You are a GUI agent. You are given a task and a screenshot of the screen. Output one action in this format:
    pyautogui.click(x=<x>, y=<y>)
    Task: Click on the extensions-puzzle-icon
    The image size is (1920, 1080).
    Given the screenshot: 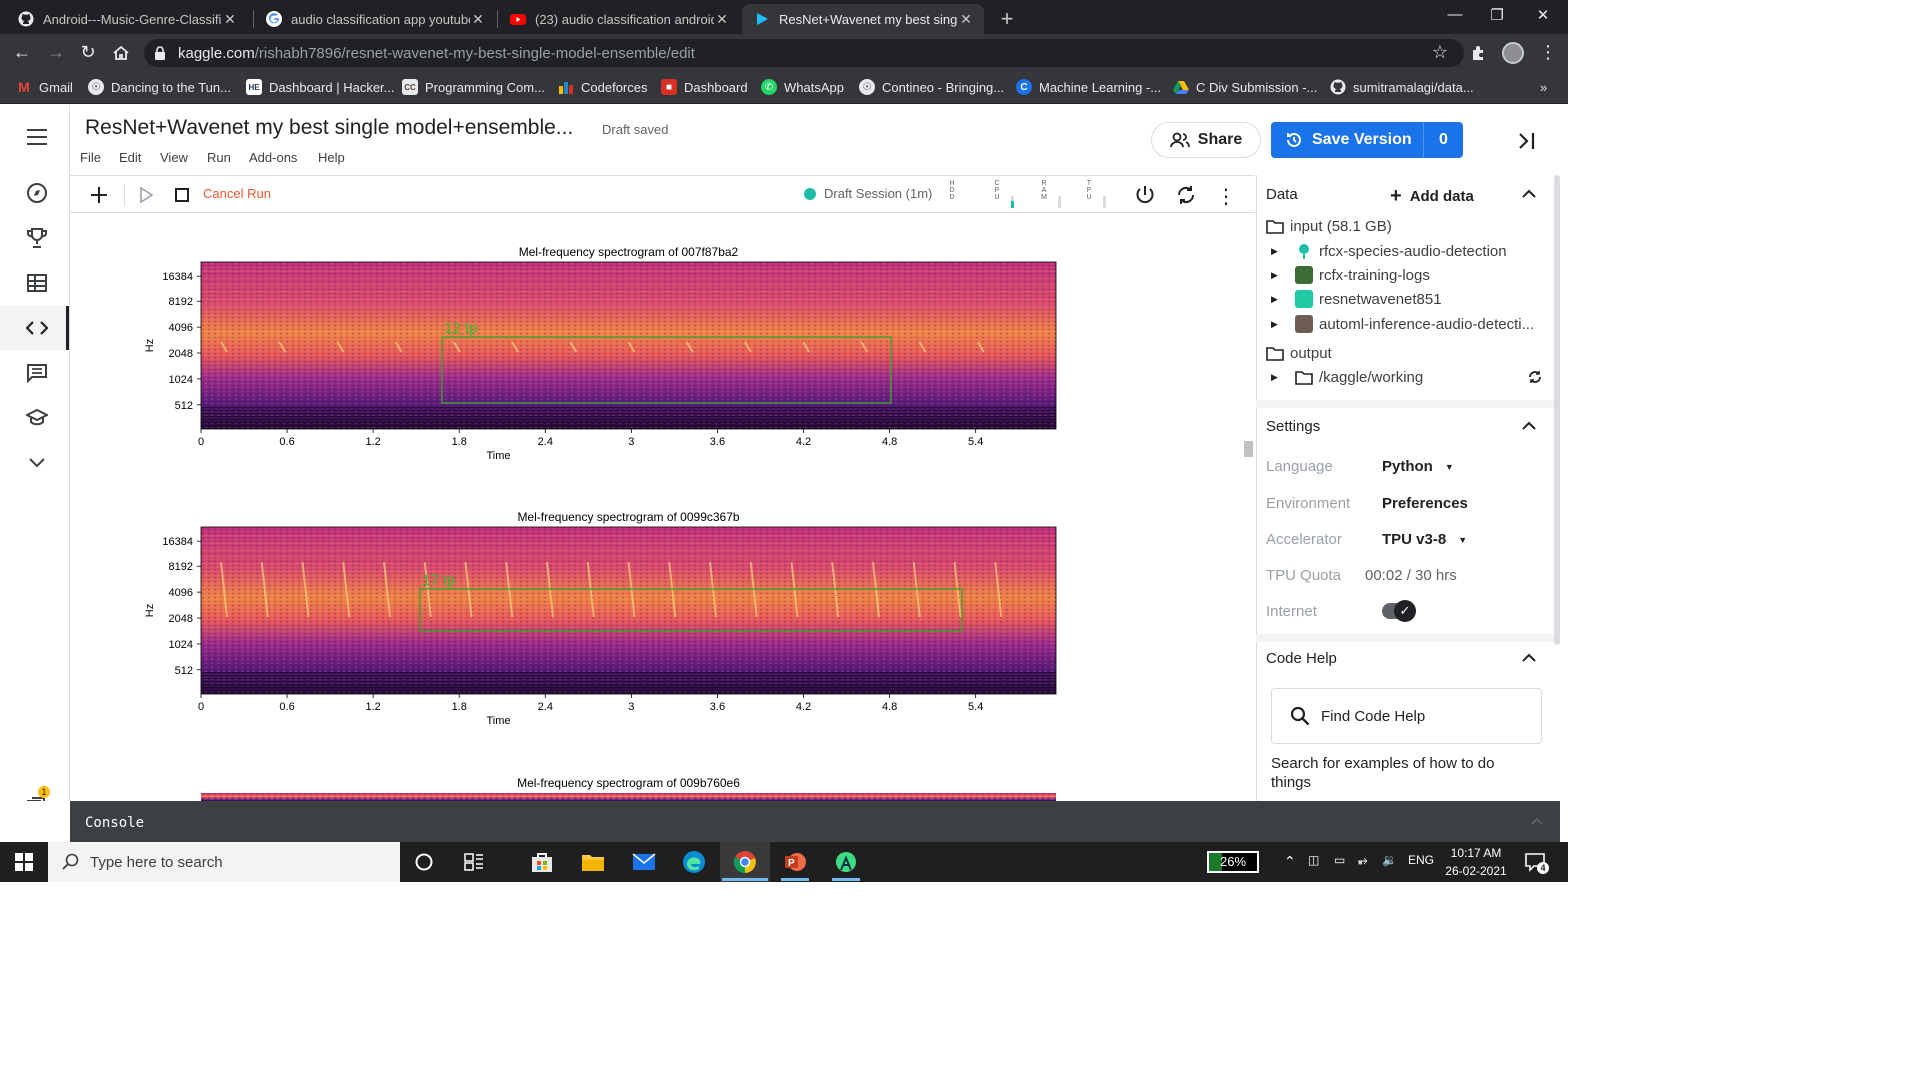 What is the action you would take?
    pyautogui.click(x=1479, y=53)
    